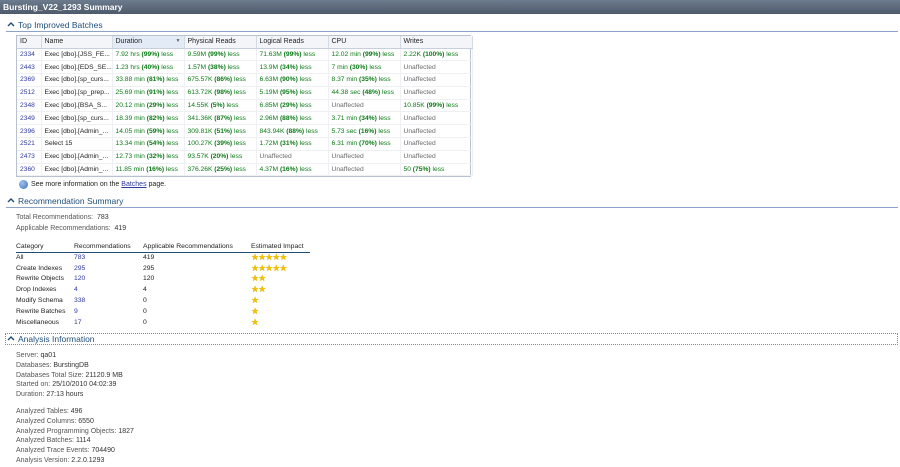  I want to click on column-header: Applicable Recommendations, so click(197, 247).